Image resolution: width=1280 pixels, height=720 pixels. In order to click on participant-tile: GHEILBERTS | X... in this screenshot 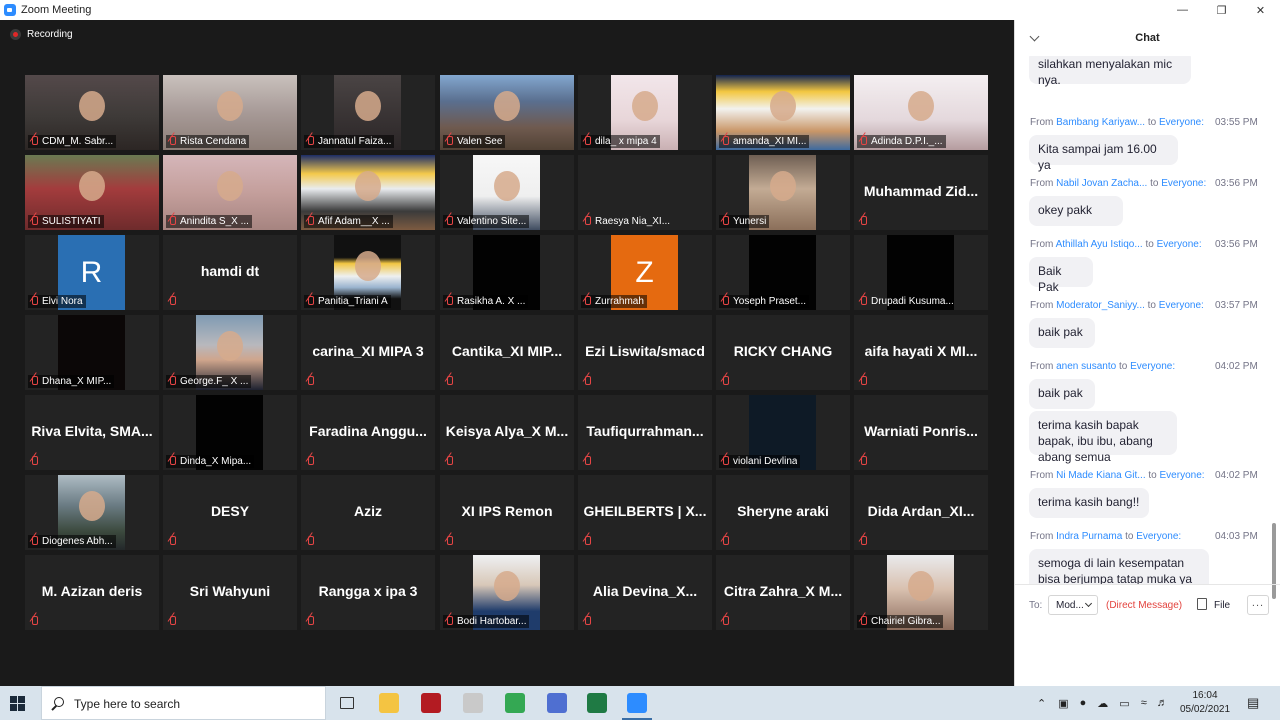, I will do `click(645, 512)`.